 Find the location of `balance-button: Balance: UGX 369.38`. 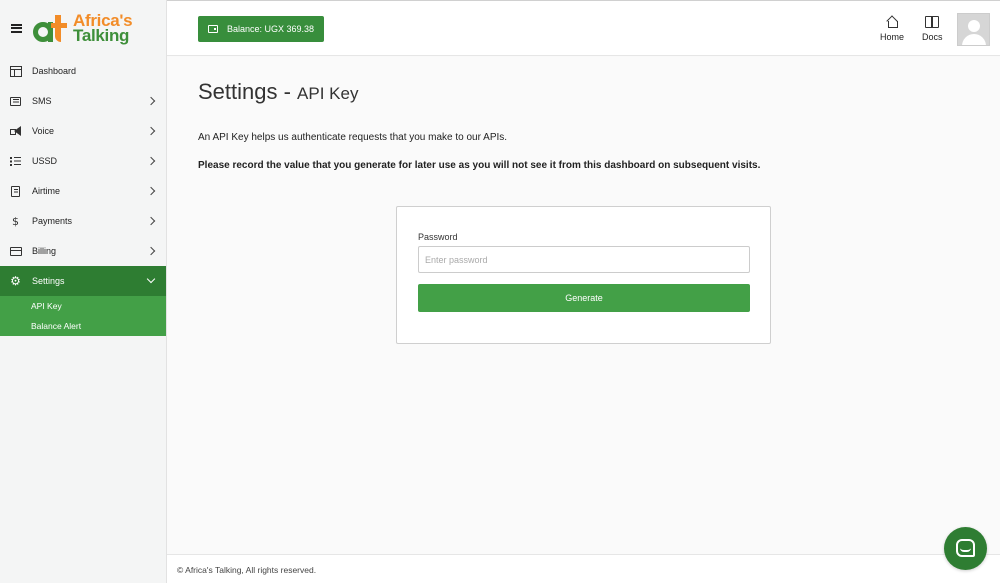

balance-button: Balance: UGX 369.38 is located at coordinates (261, 29).